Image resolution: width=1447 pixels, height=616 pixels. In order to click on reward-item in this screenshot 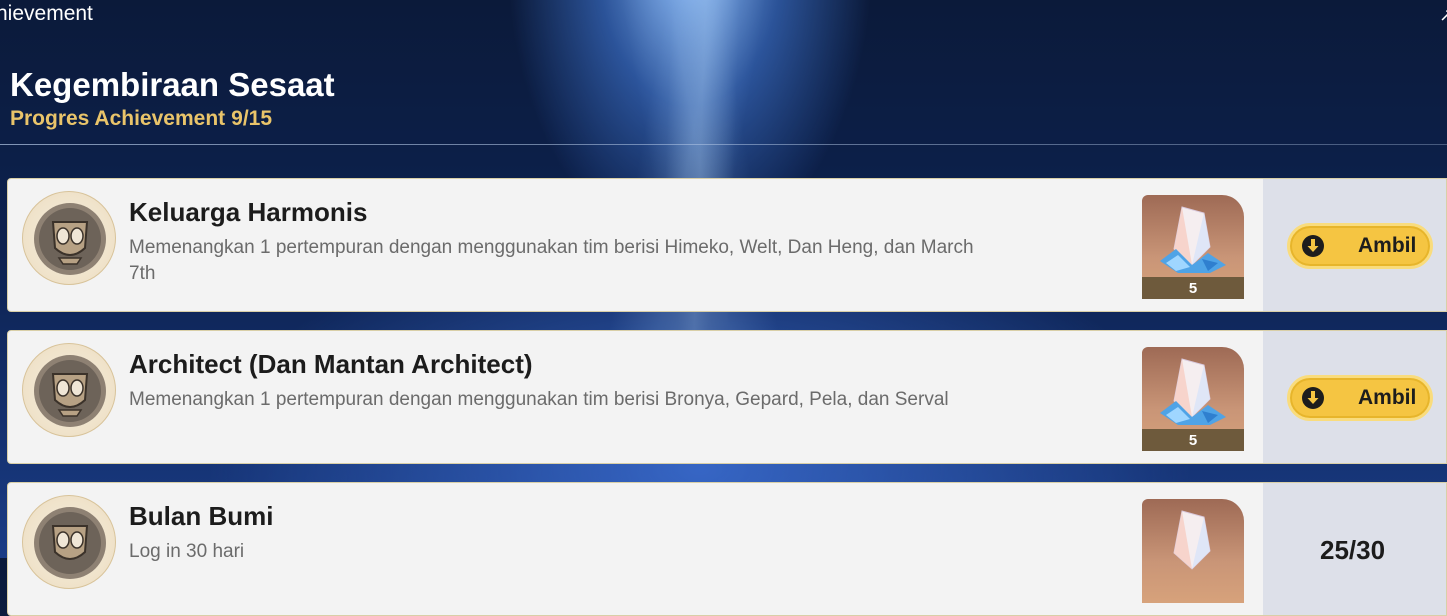, I will do `click(1193, 551)`.